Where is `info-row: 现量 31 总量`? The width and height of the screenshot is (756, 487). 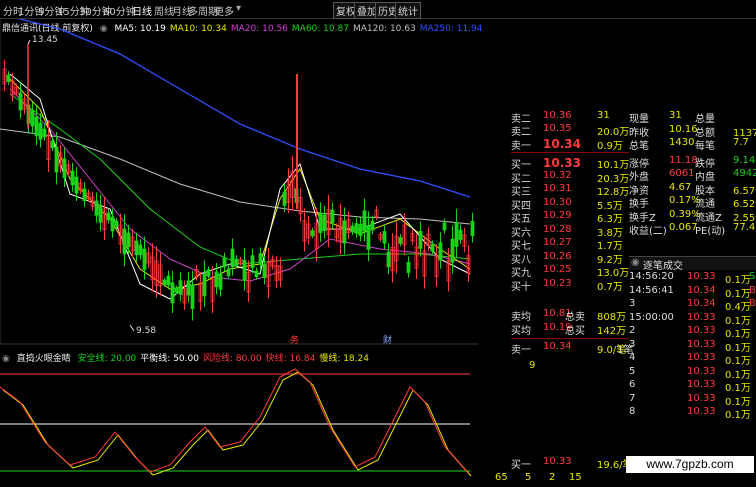
info-row: 现量 31 总量 is located at coordinates (692, 117).